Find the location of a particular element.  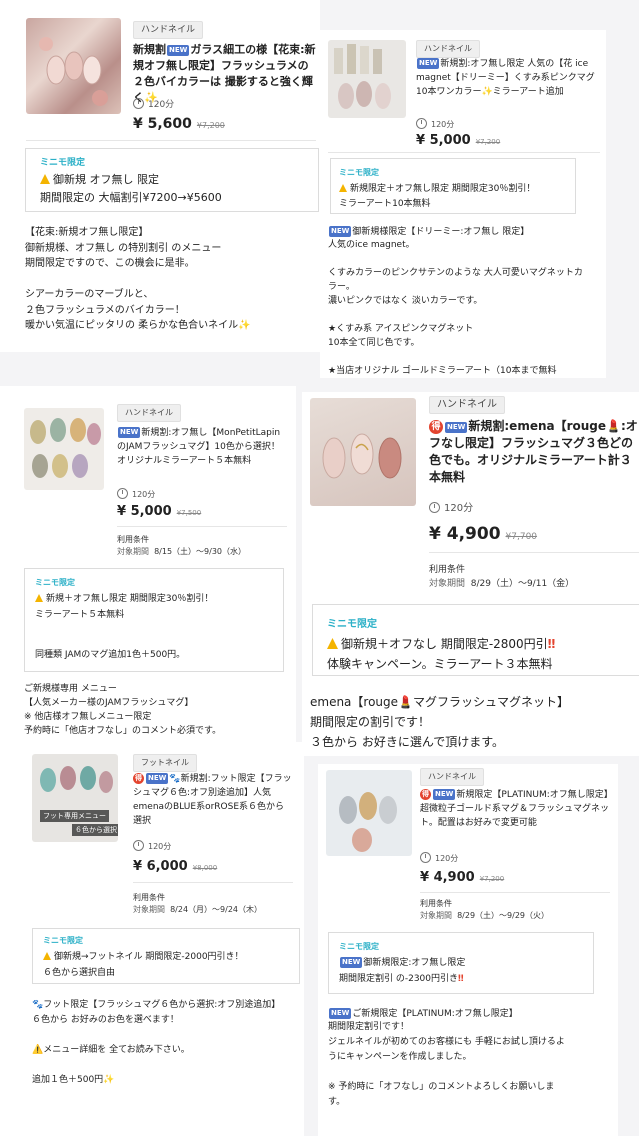

minimo-promo-box: ミニモ限定 NEW 御新規限定:オフ無し限定 期間限定割引 の-2300円引き‼ is located at coordinates (461, 963).